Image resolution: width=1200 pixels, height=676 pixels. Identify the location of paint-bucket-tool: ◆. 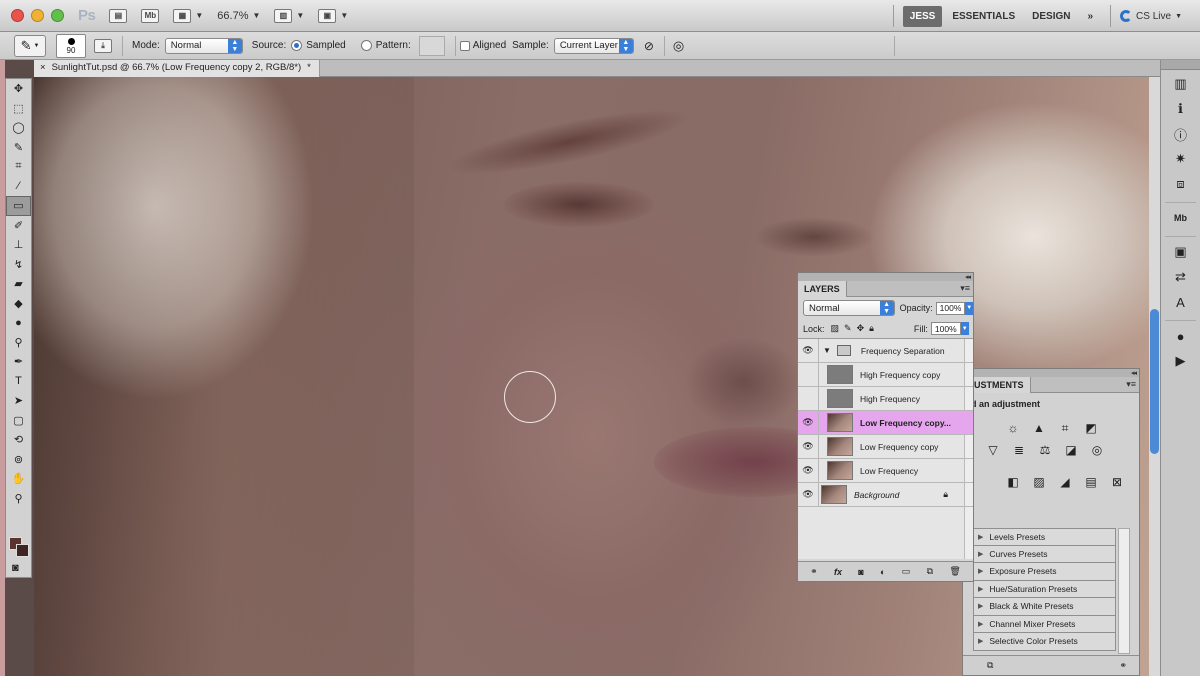
(18, 304).